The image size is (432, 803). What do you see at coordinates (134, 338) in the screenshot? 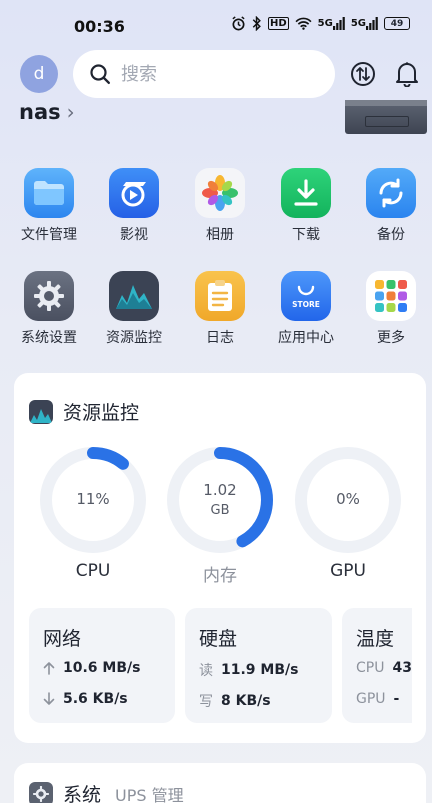
I see `app-label: 资源监控` at bounding box center [134, 338].